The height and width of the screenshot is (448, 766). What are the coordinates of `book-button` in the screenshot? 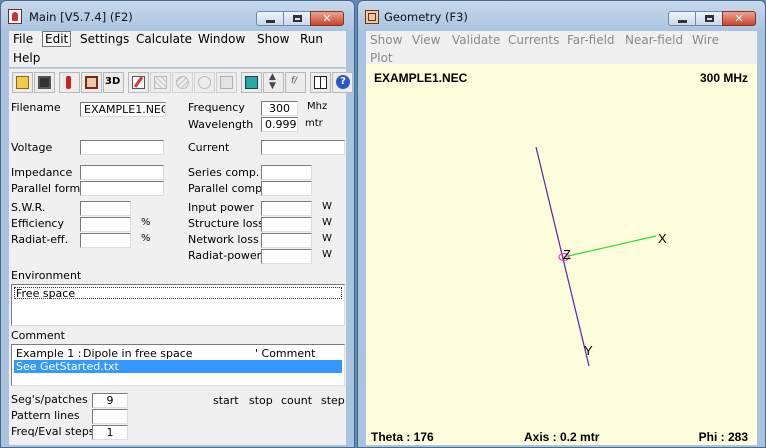 It's located at (320, 82).